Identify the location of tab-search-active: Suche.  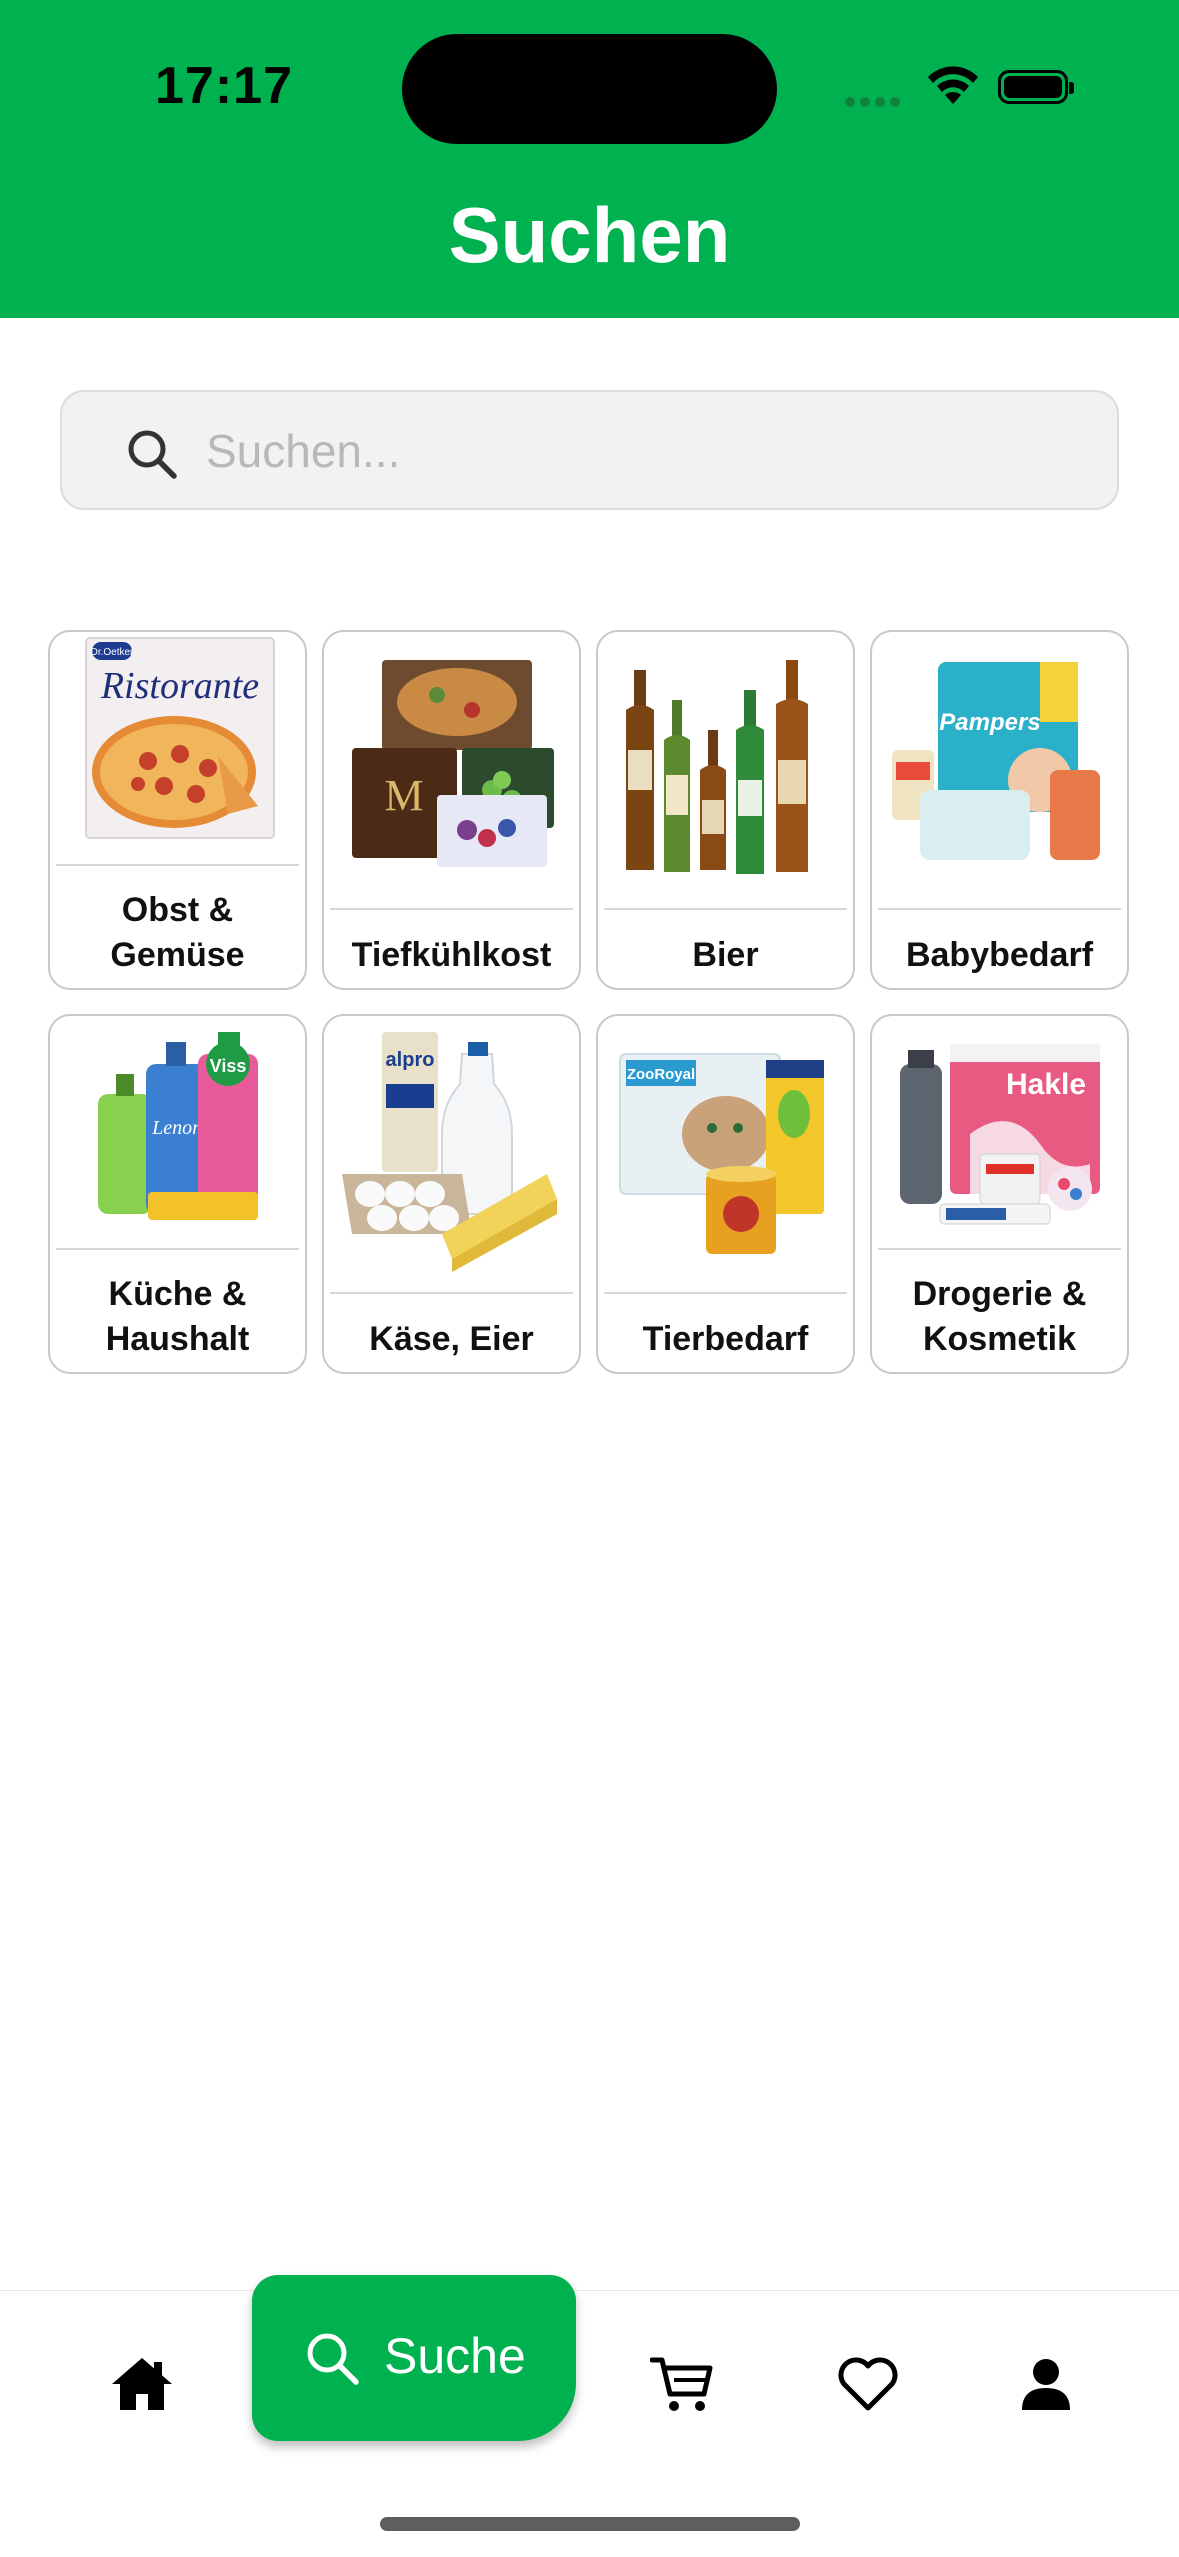
(414, 2358).